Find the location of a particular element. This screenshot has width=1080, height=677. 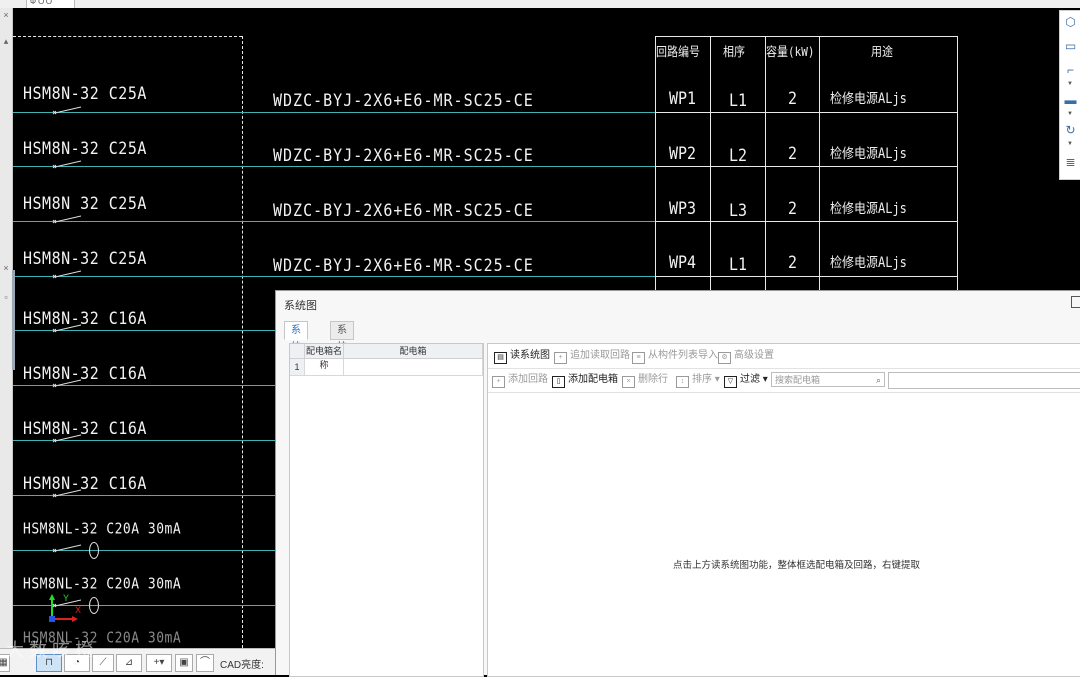

advanced-settings-button: ⚙ 高级设置 is located at coordinates (746, 356).